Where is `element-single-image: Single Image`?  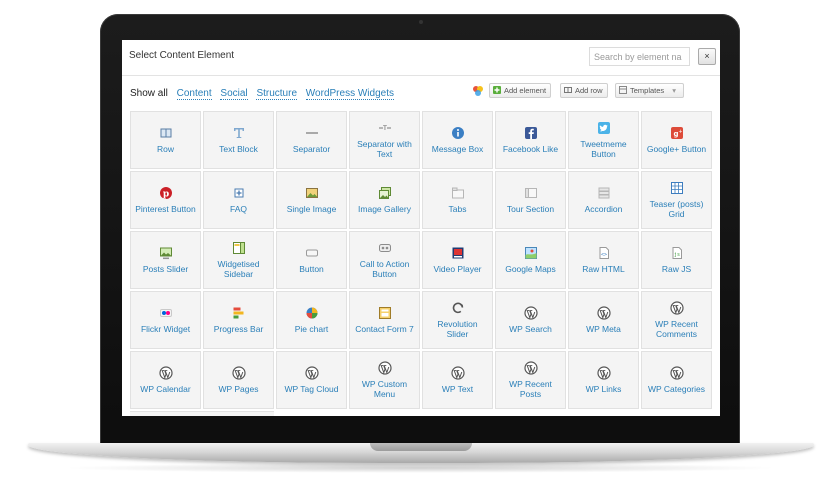 element-single-image: Single Image is located at coordinates (311, 200).